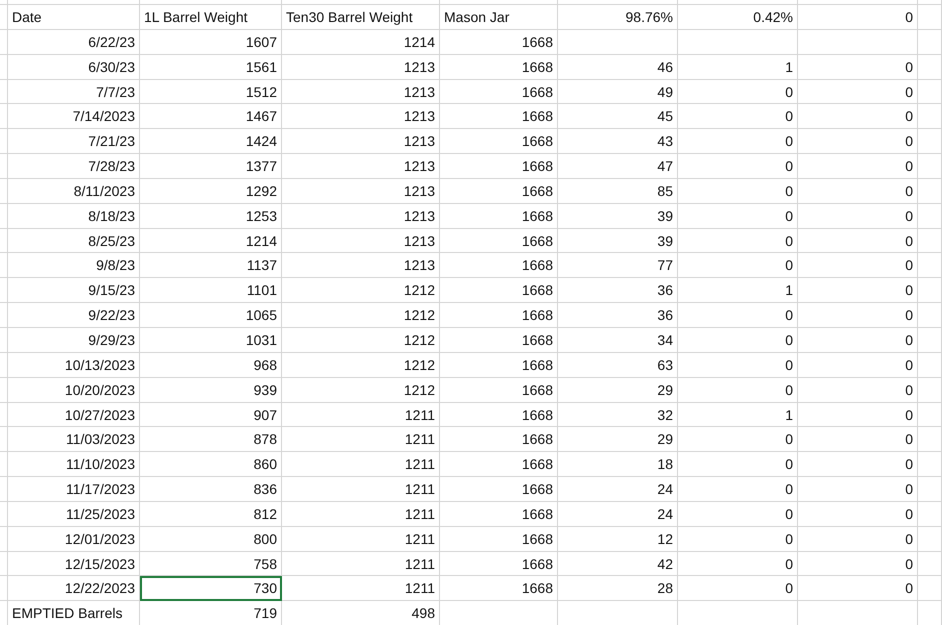 The image size is (942, 625). Describe the element at coordinates (618, 67) in the screenshot. I see `table-cell: 46` at that location.